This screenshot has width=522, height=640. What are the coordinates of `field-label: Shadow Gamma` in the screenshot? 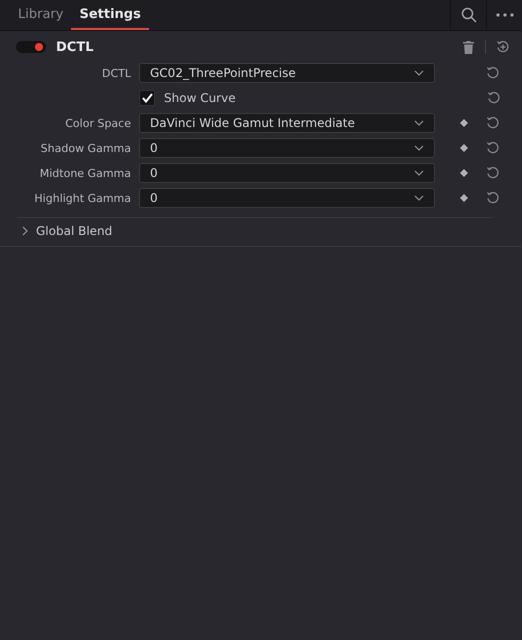 It's located at (85, 148).